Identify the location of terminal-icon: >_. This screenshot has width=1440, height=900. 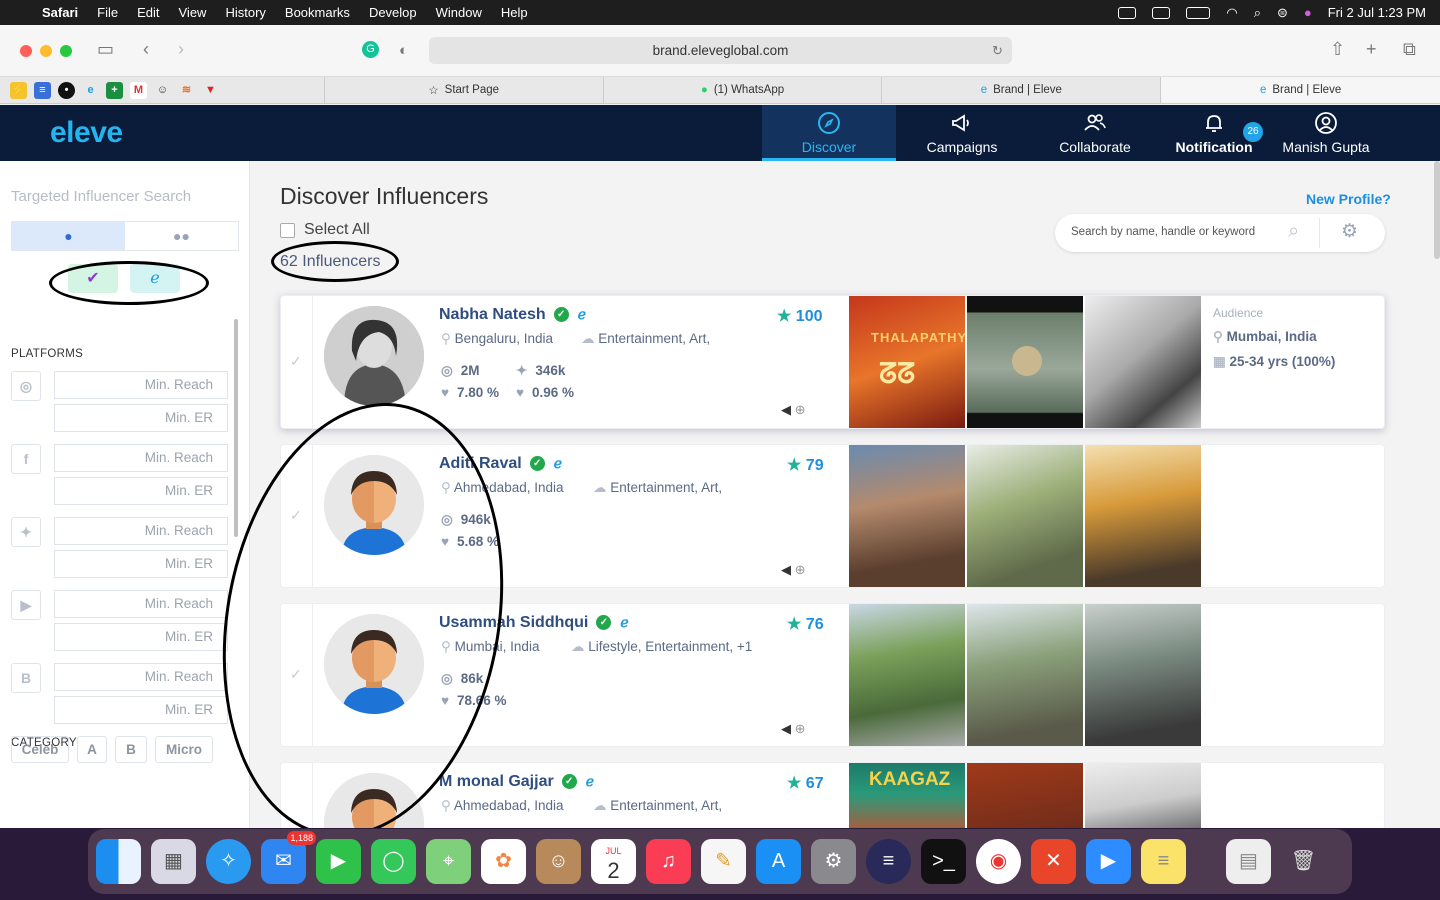
(943, 861).